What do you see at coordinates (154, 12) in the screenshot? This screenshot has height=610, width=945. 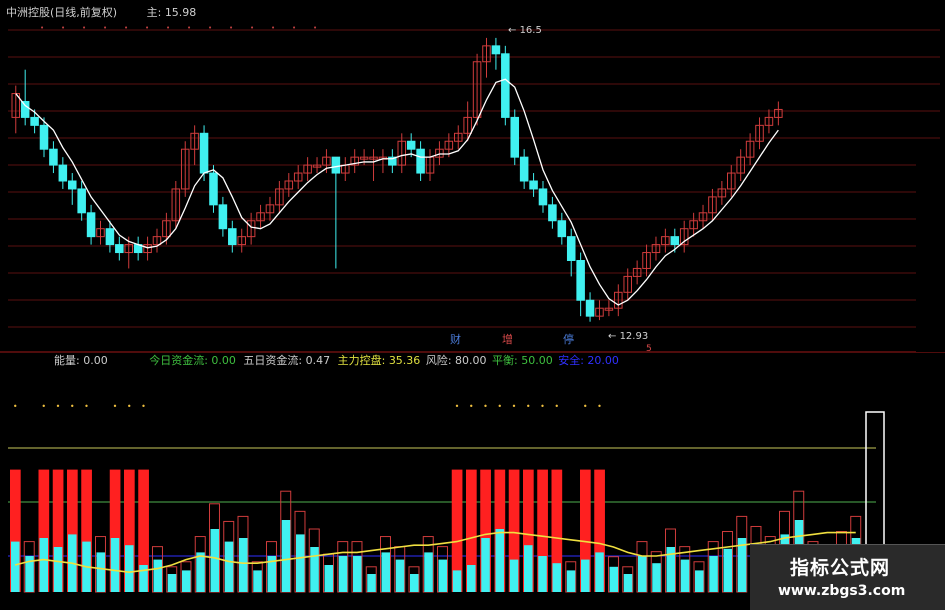 I see `main-label: 主:` at bounding box center [154, 12].